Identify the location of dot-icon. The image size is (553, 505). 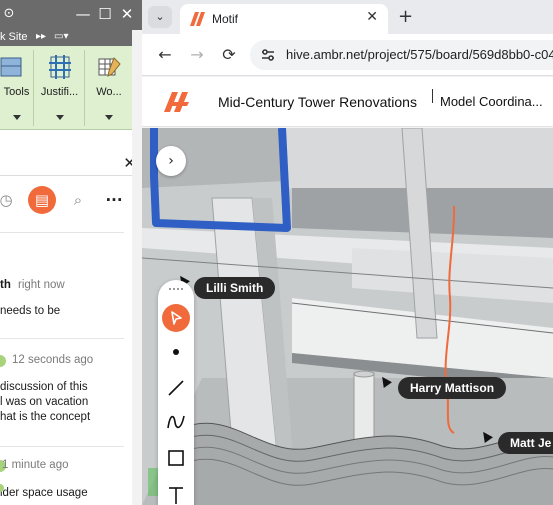
(176, 352).